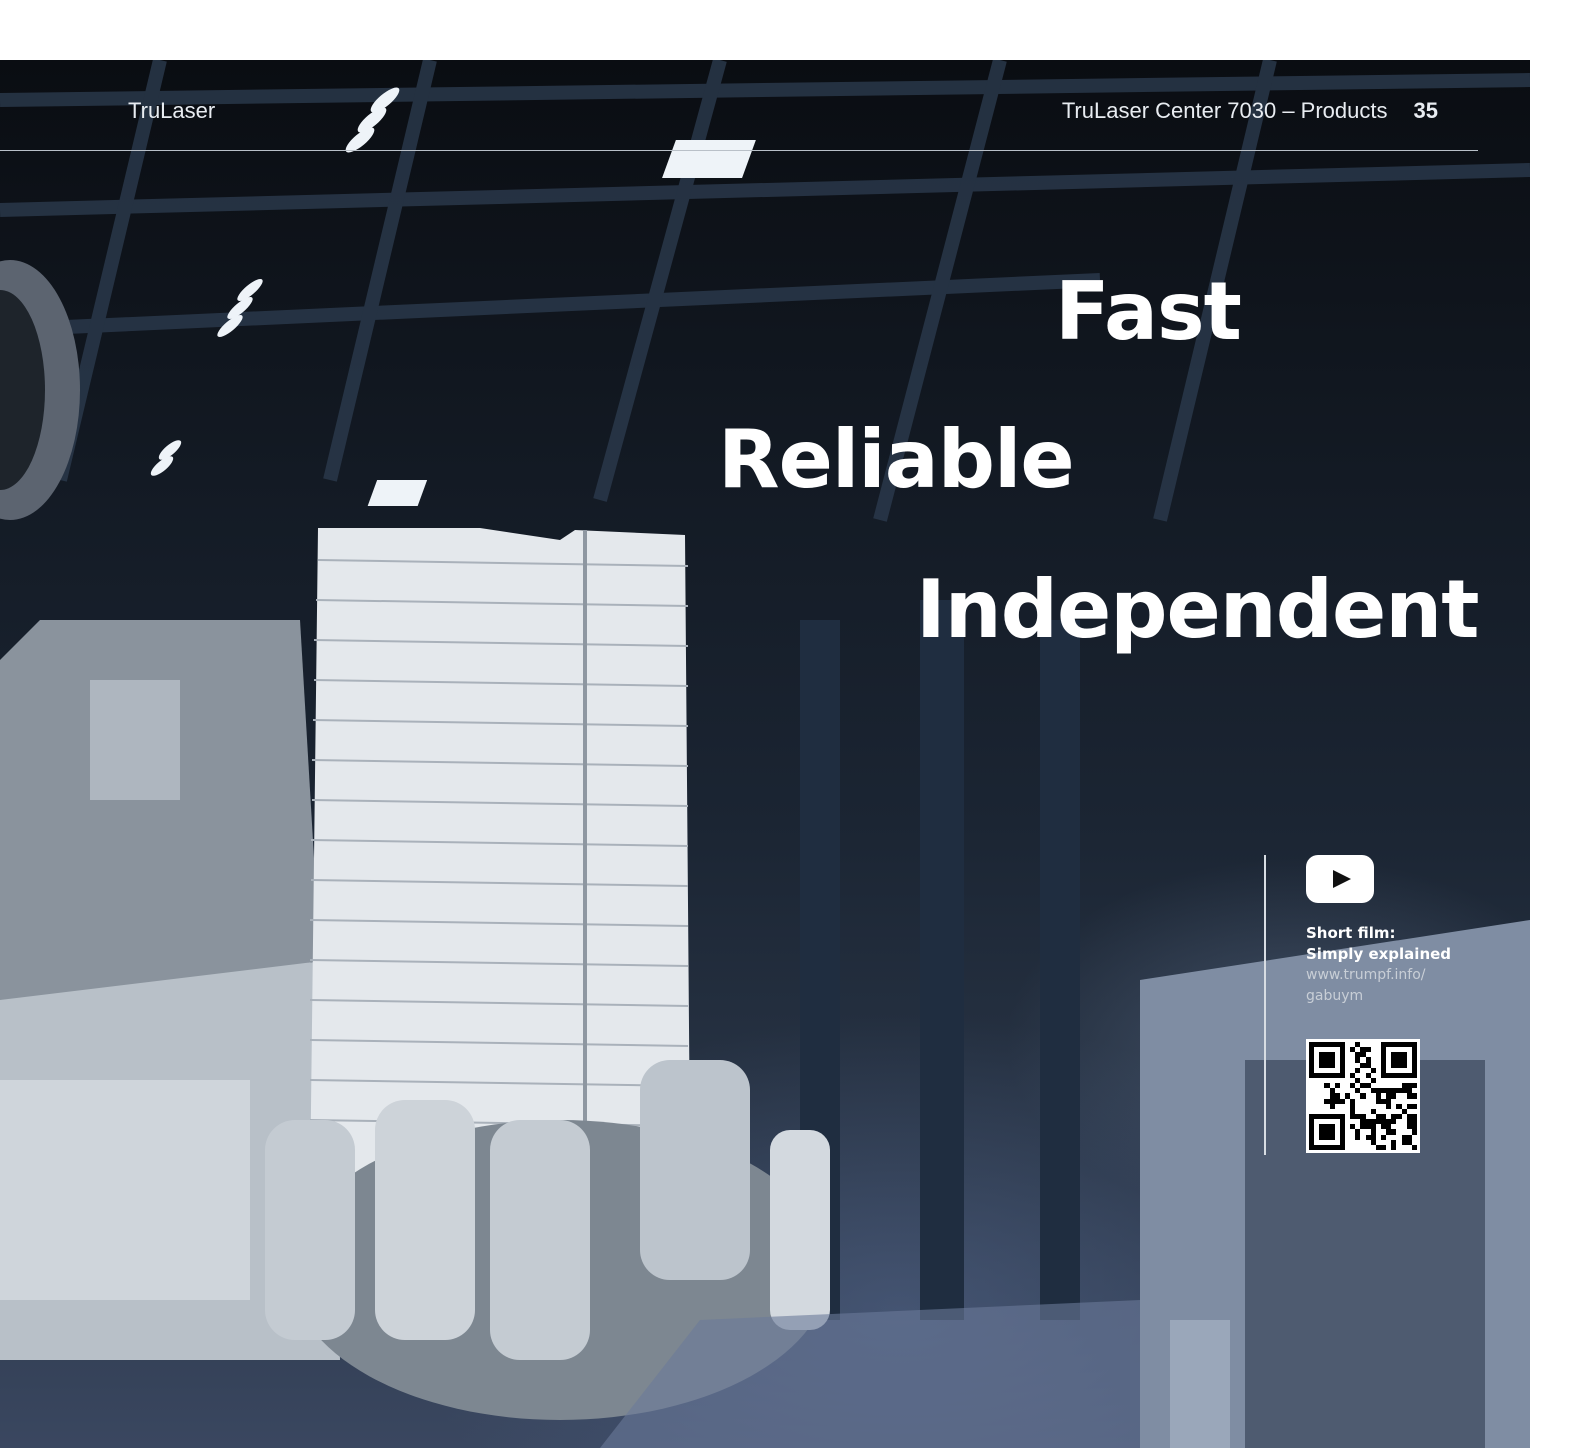  I want to click on running-header: TruLaser Center 7030 – Products 35, so click(1250, 111).